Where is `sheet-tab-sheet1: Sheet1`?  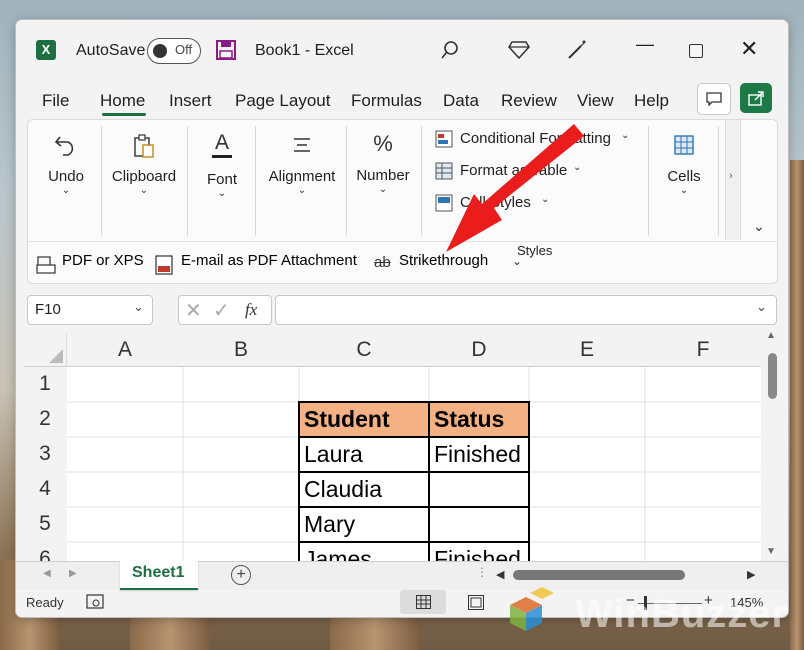
sheet-tab-sheet1: Sheet1 is located at coordinates (159, 575).